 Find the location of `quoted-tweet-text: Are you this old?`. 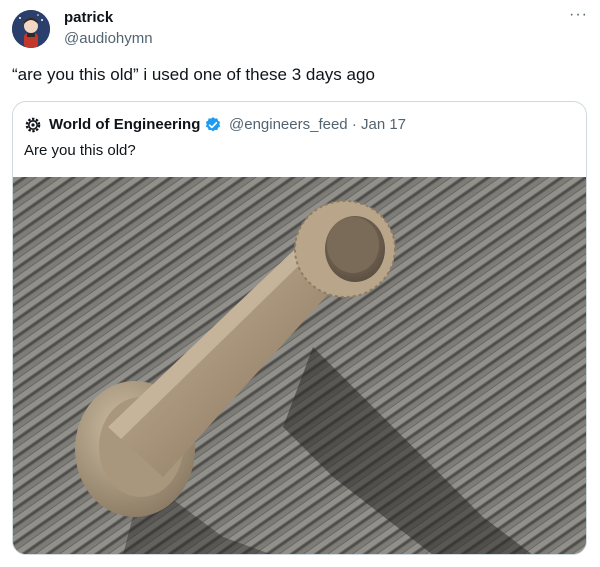

quoted-tweet-text: Are you this old? is located at coordinates (80, 150).